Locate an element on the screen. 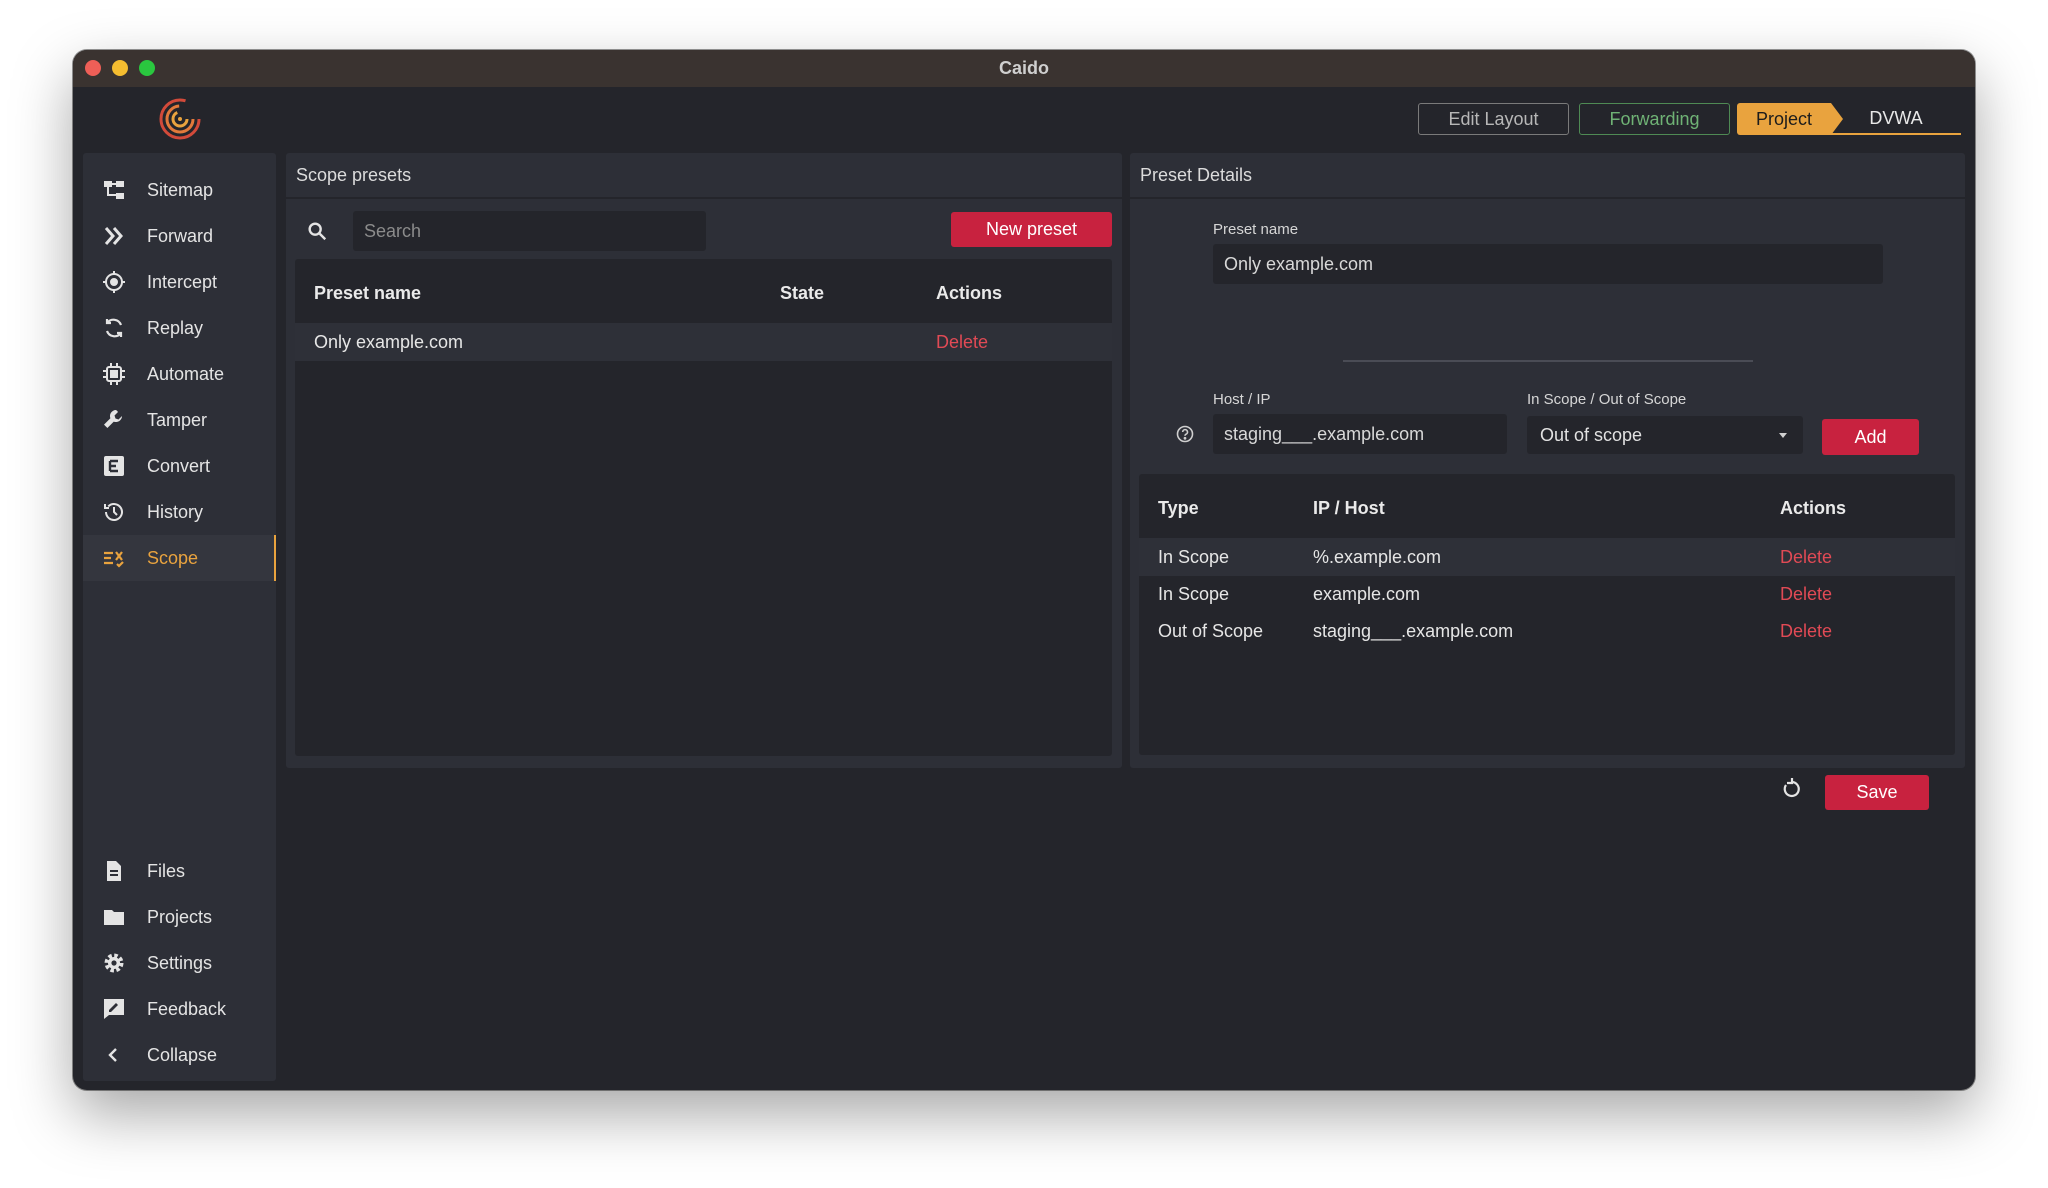 The width and height of the screenshot is (2048, 1188). sidebar-item-label: Sitemap is located at coordinates (180, 189).